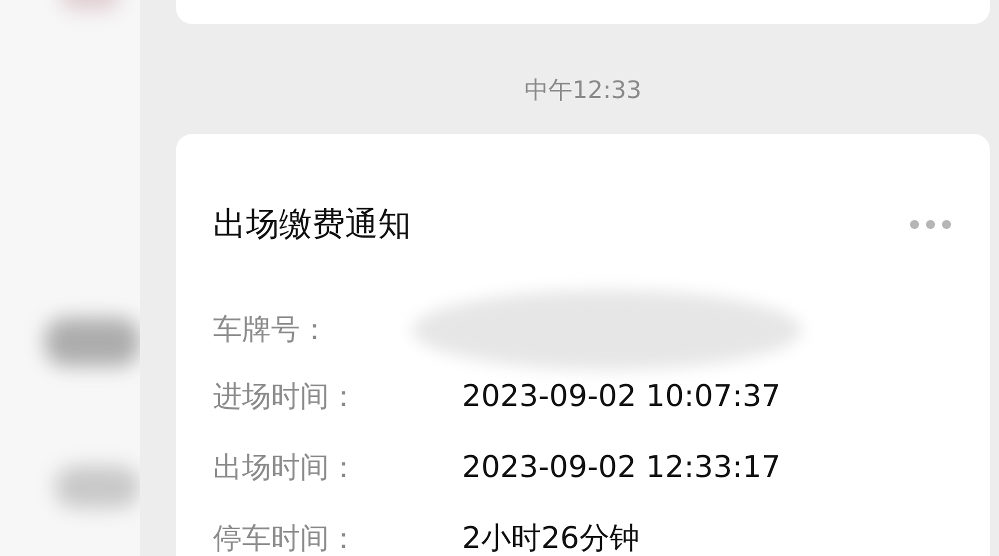  Describe the element at coordinates (583, 90) in the screenshot. I see `time-divider: 中午12:33` at that location.